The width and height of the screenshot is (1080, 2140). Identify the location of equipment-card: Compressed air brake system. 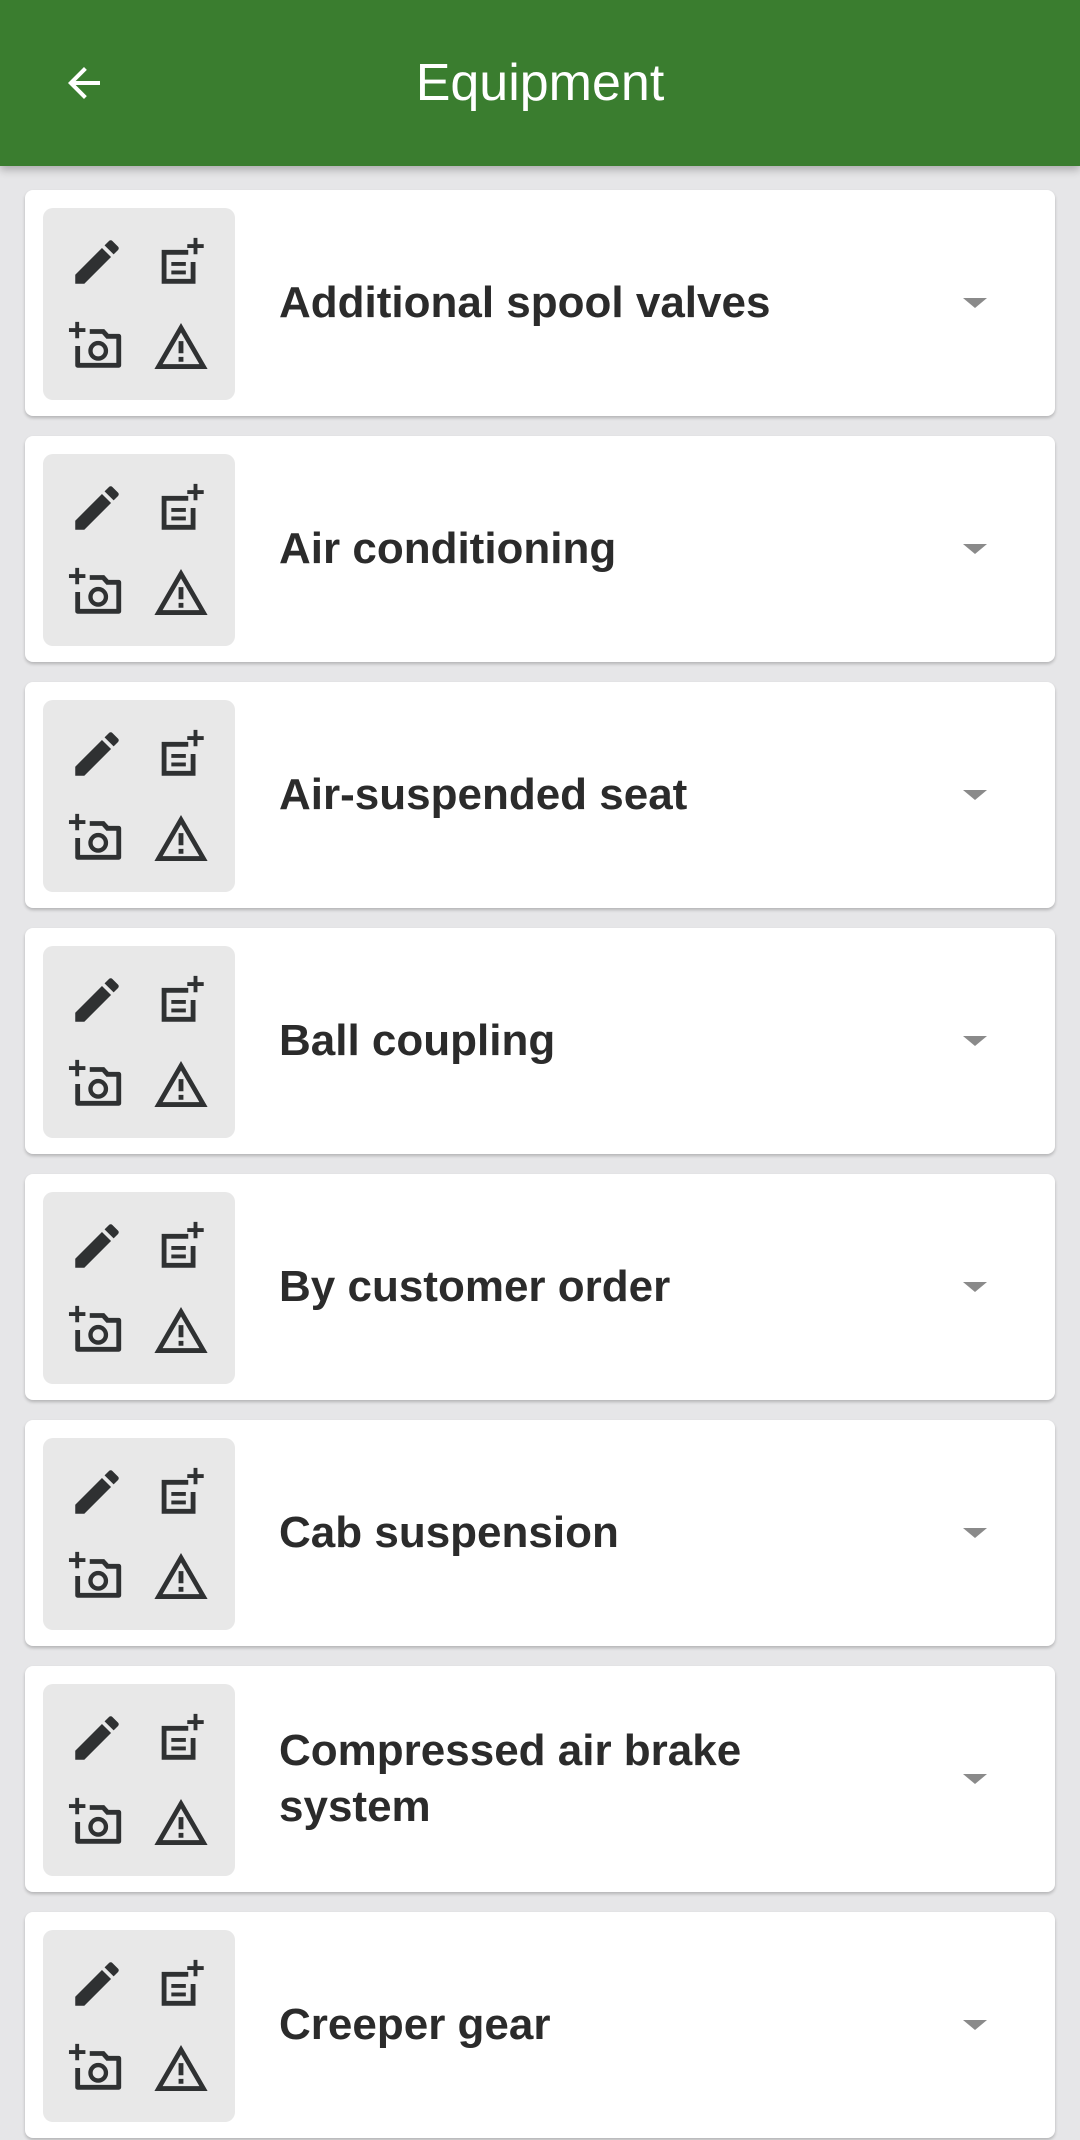
(540, 1779).